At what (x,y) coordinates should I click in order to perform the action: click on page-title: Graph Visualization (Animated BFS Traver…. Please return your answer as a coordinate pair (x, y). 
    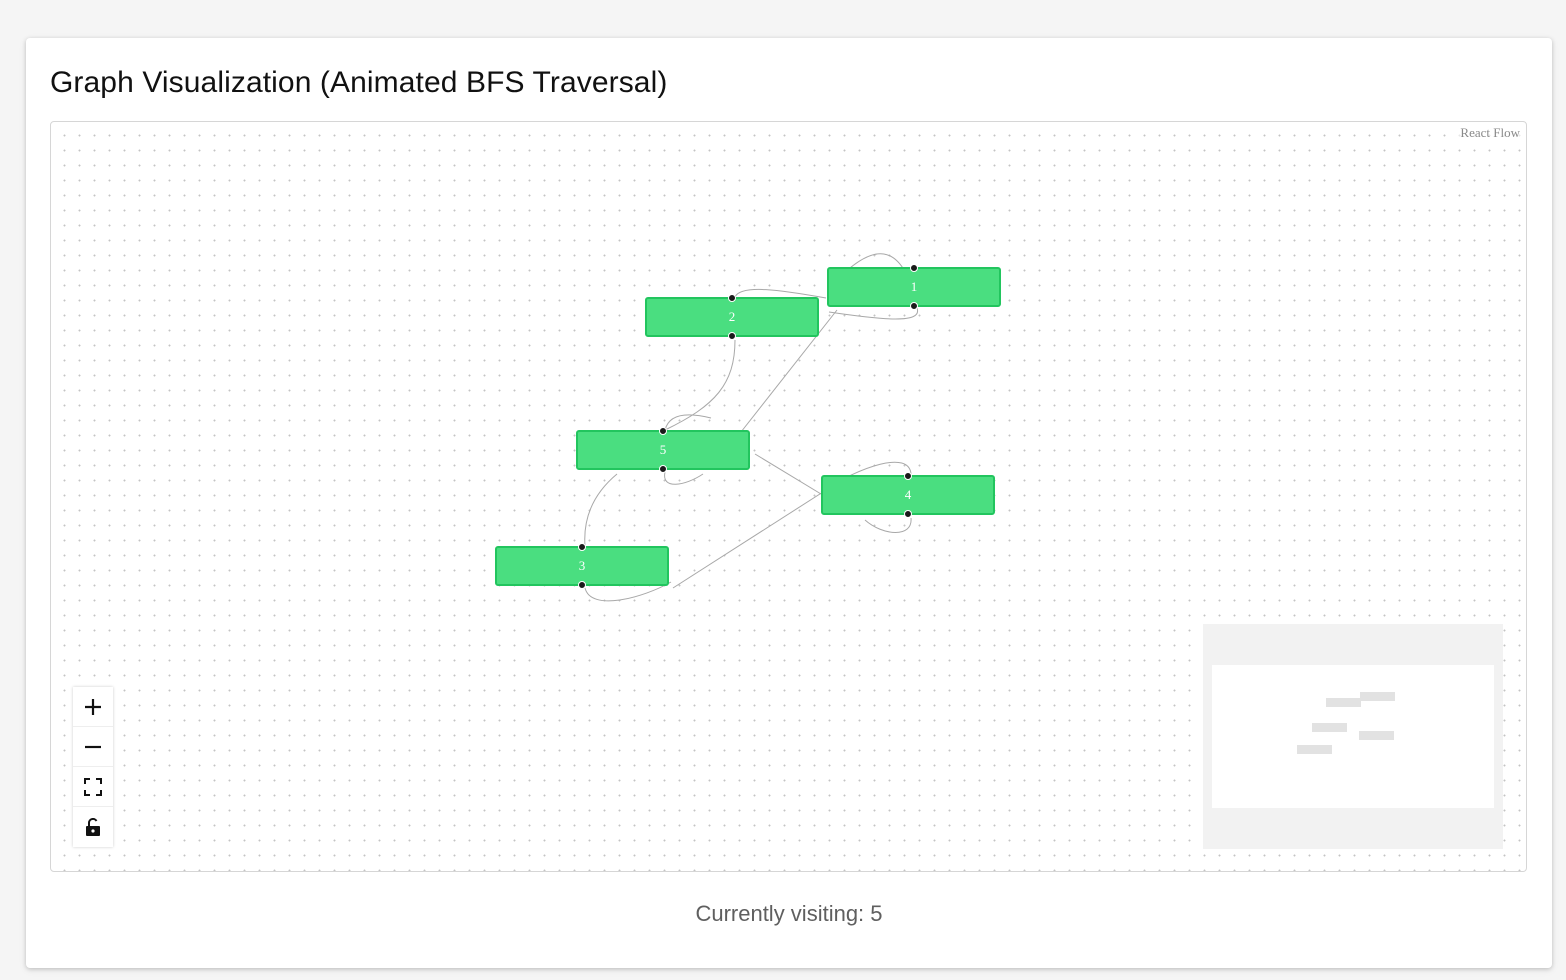
    Looking at the image, I should click on (359, 82).